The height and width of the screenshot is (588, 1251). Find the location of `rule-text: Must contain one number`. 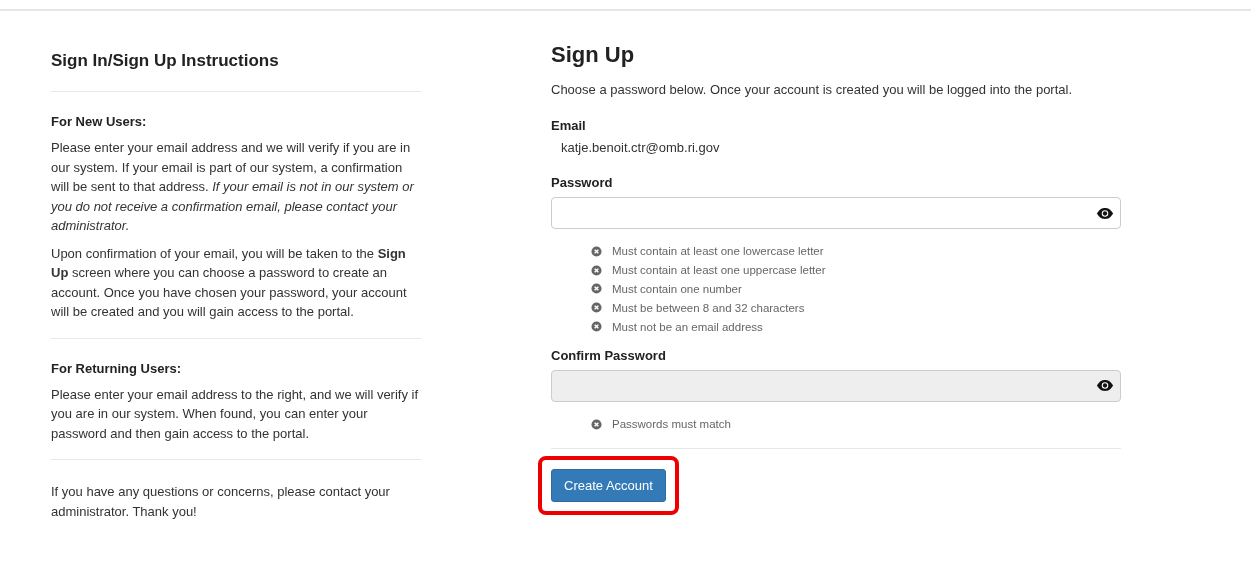

rule-text: Must contain one number is located at coordinates (677, 289).